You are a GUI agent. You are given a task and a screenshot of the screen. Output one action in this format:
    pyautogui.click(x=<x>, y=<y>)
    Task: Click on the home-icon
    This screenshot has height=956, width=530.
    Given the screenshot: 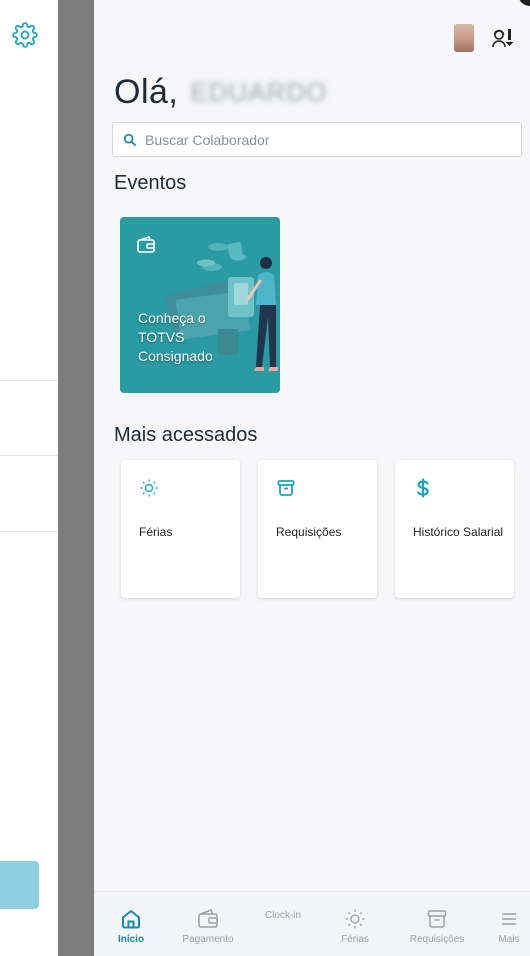 What is the action you would take?
    pyautogui.click(x=131, y=919)
    